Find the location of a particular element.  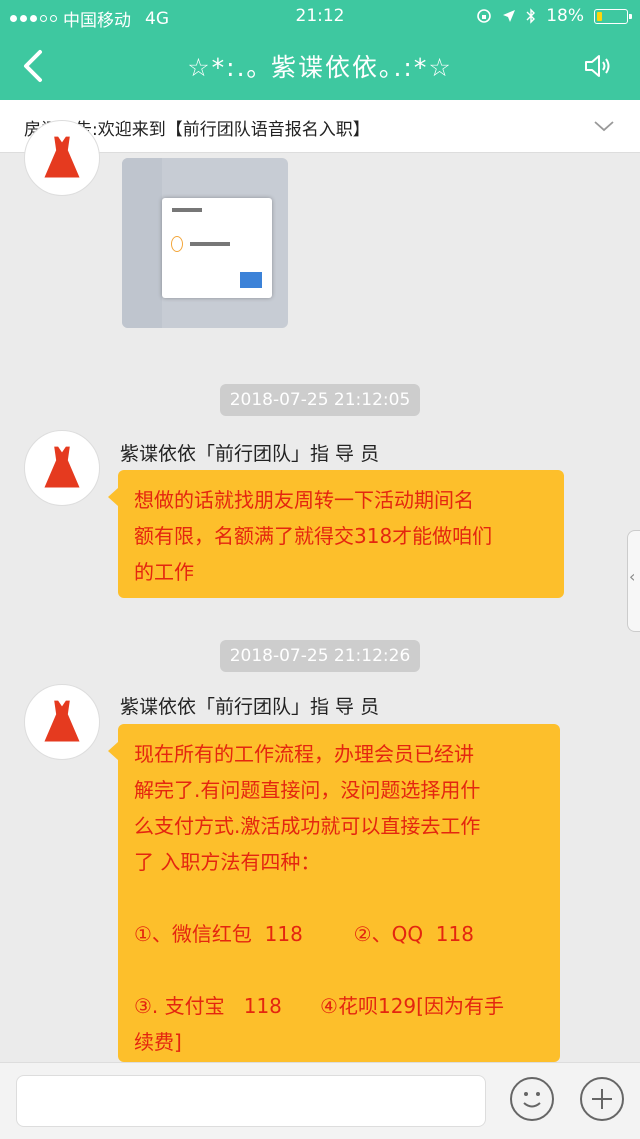

bluetooth-icon is located at coordinates (531, 16).